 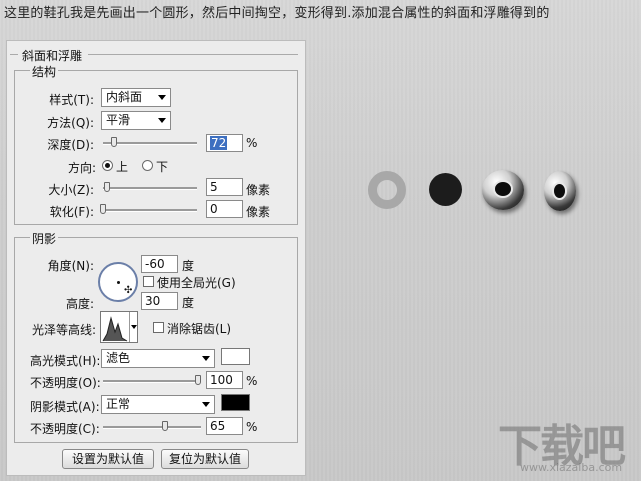 What do you see at coordinates (165, 426) in the screenshot?
I see `shadow-opacity-thumb` at bounding box center [165, 426].